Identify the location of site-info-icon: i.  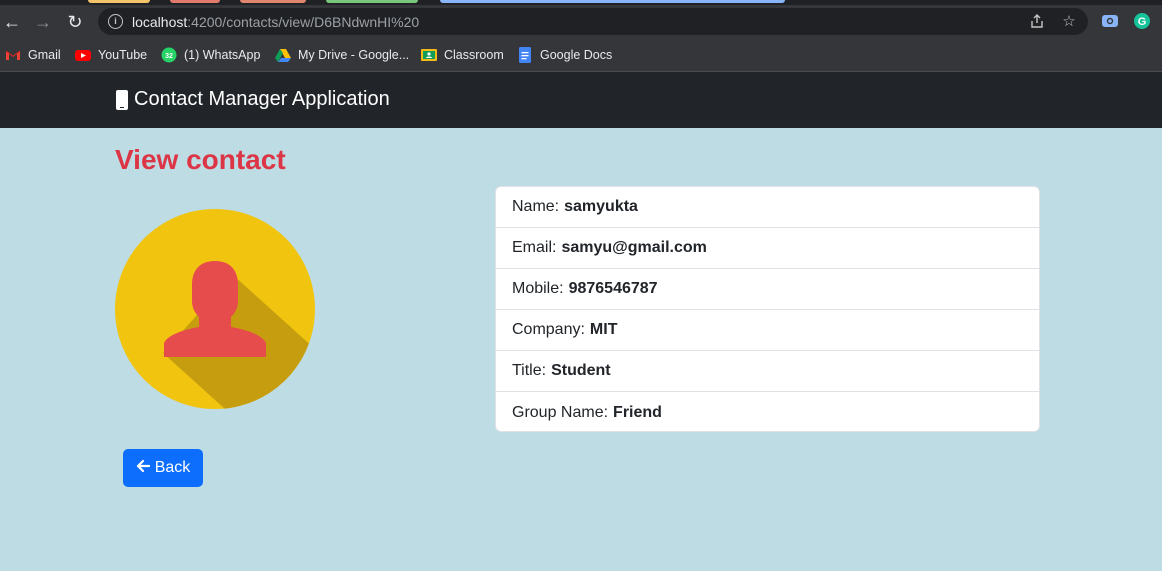
(115, 21).